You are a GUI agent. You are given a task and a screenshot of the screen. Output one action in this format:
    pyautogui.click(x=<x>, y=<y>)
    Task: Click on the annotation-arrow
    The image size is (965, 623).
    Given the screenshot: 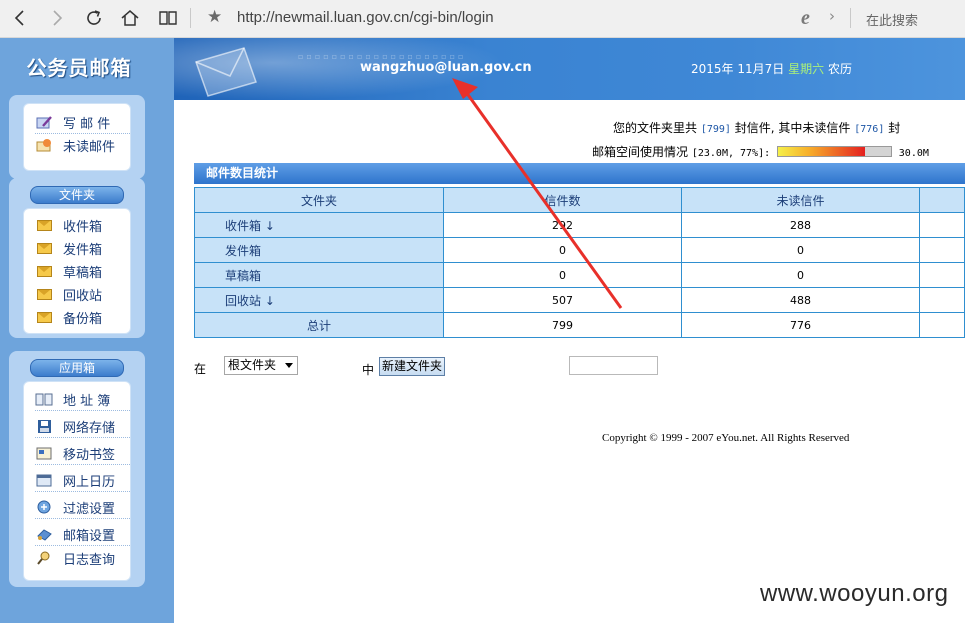 What is the action you would take?
    pyautogui.click(x=537, y=193)
    